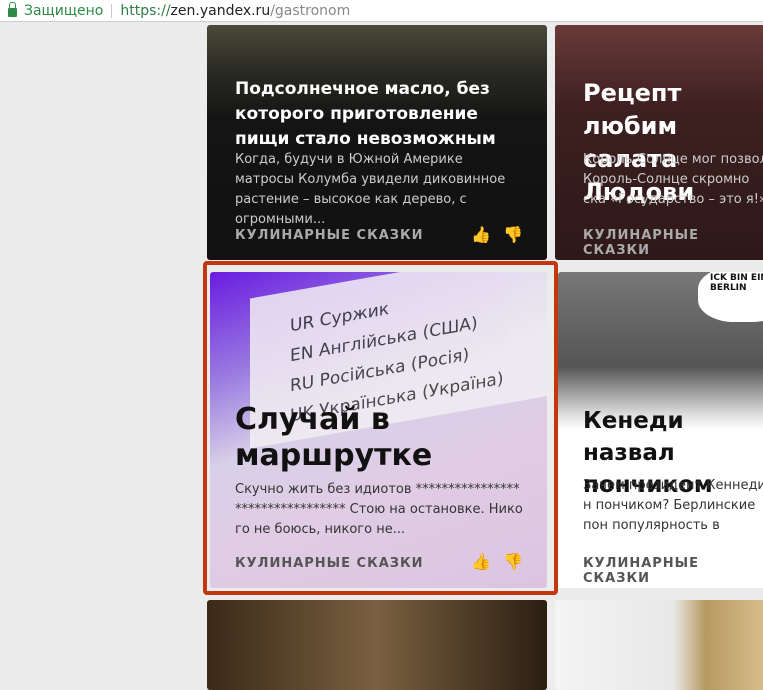  What do you see at coordinates (481, 234) in the screenshot?
I see `thumbs-up-icon: 👍` at bounding box center [481, 234].